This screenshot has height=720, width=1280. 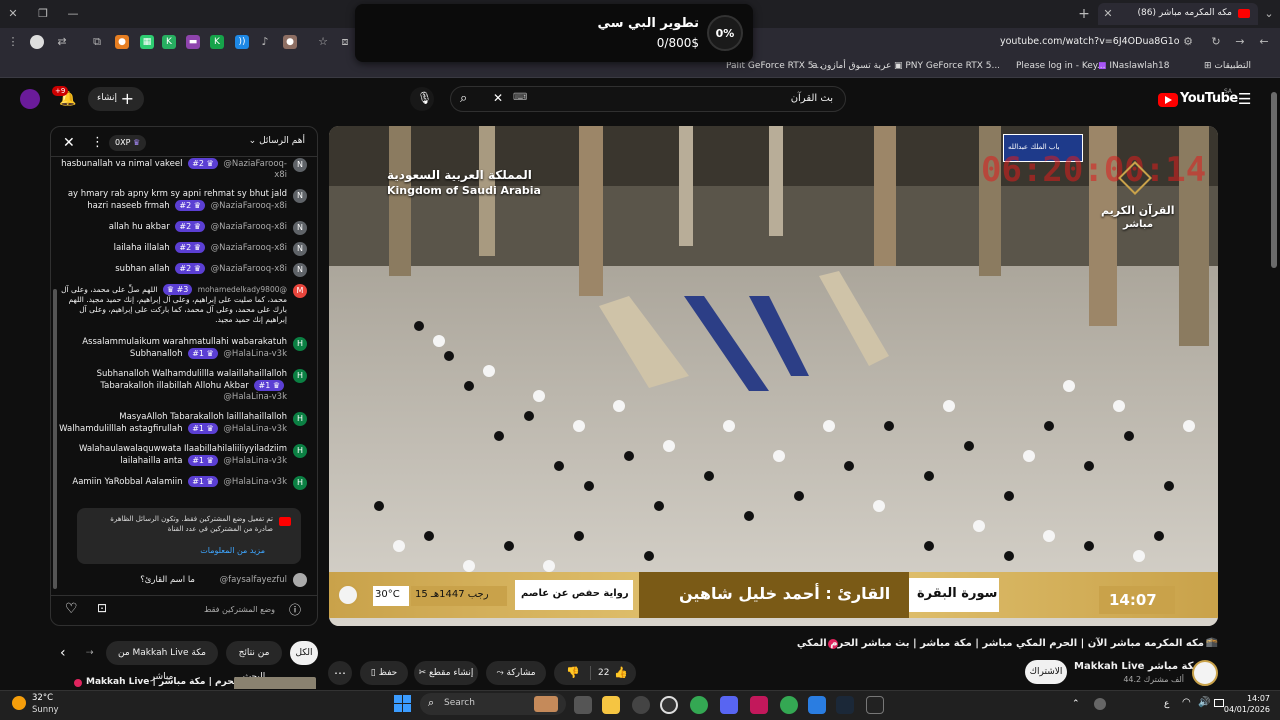 What do you see at coordinates (493, 704) in the screenshot?
I see `taskbar-search: ⌕ Search` at bounding box center [493, 704].